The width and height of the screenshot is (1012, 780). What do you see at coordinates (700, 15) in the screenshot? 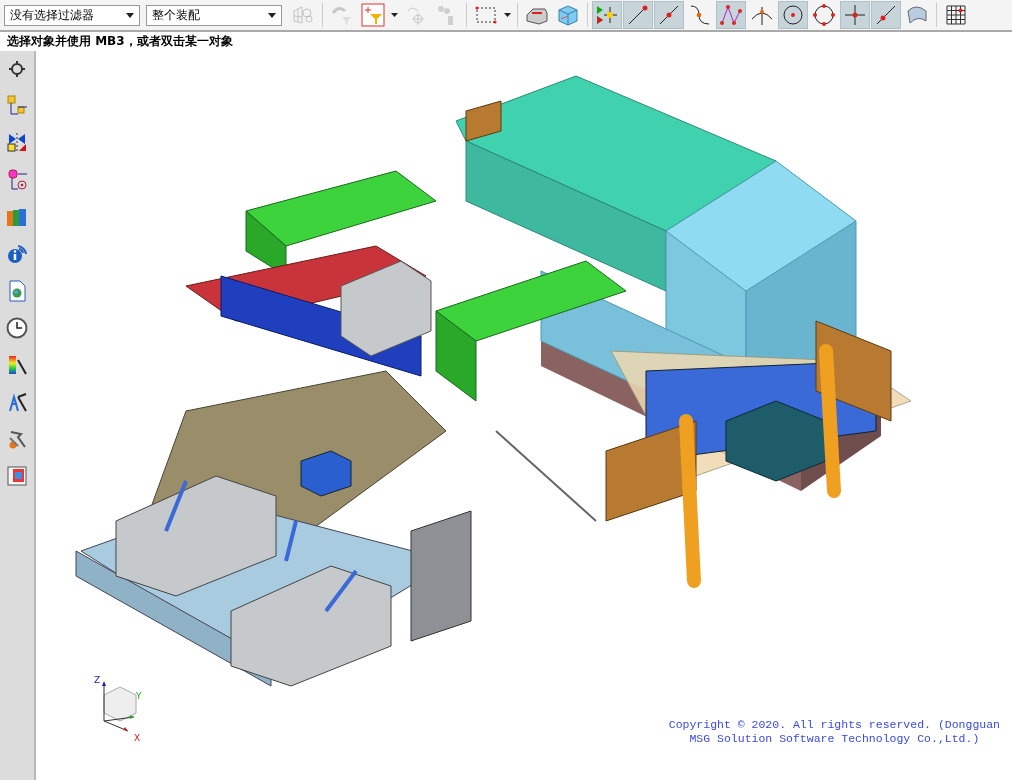
I see `curve-point-icon` at bounding box center [700, 15].